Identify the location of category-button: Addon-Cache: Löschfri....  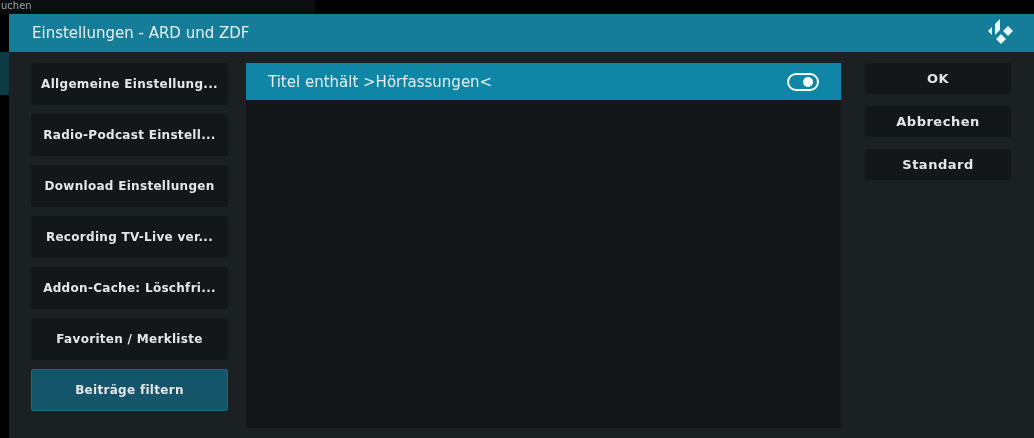
(129, 288).